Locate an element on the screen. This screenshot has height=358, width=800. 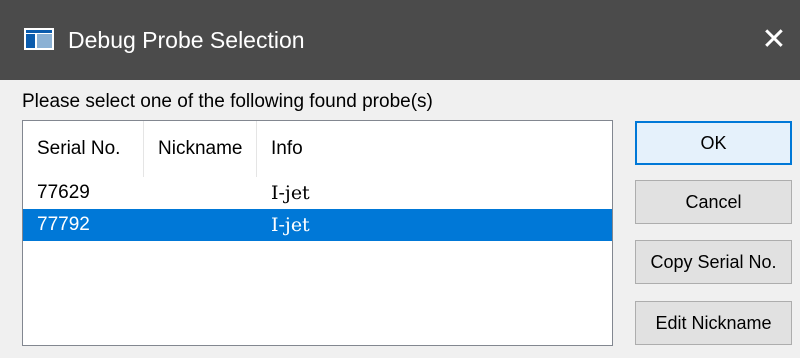
application-window-icon is located at coordinates (39, 39).